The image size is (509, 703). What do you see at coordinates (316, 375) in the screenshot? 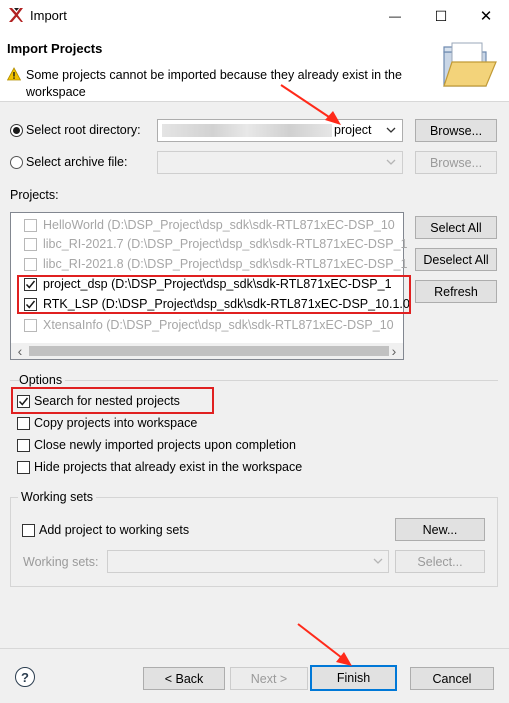
I see `annotation-arrows` at bounding box center [316, 375].